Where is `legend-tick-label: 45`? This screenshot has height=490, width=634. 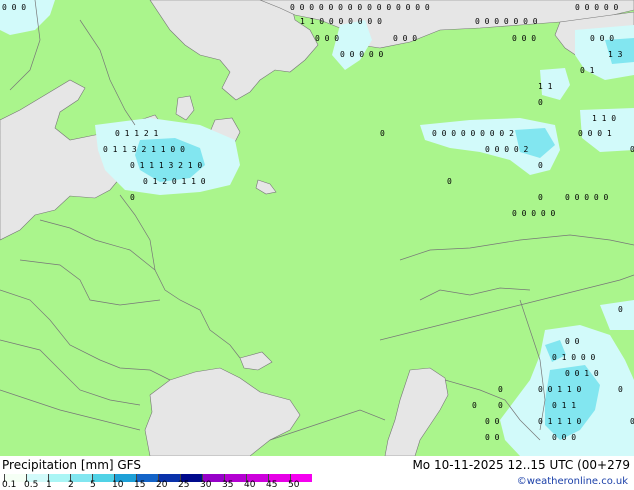
legend-tick-label: 45 is located at coordinates (272, 485).